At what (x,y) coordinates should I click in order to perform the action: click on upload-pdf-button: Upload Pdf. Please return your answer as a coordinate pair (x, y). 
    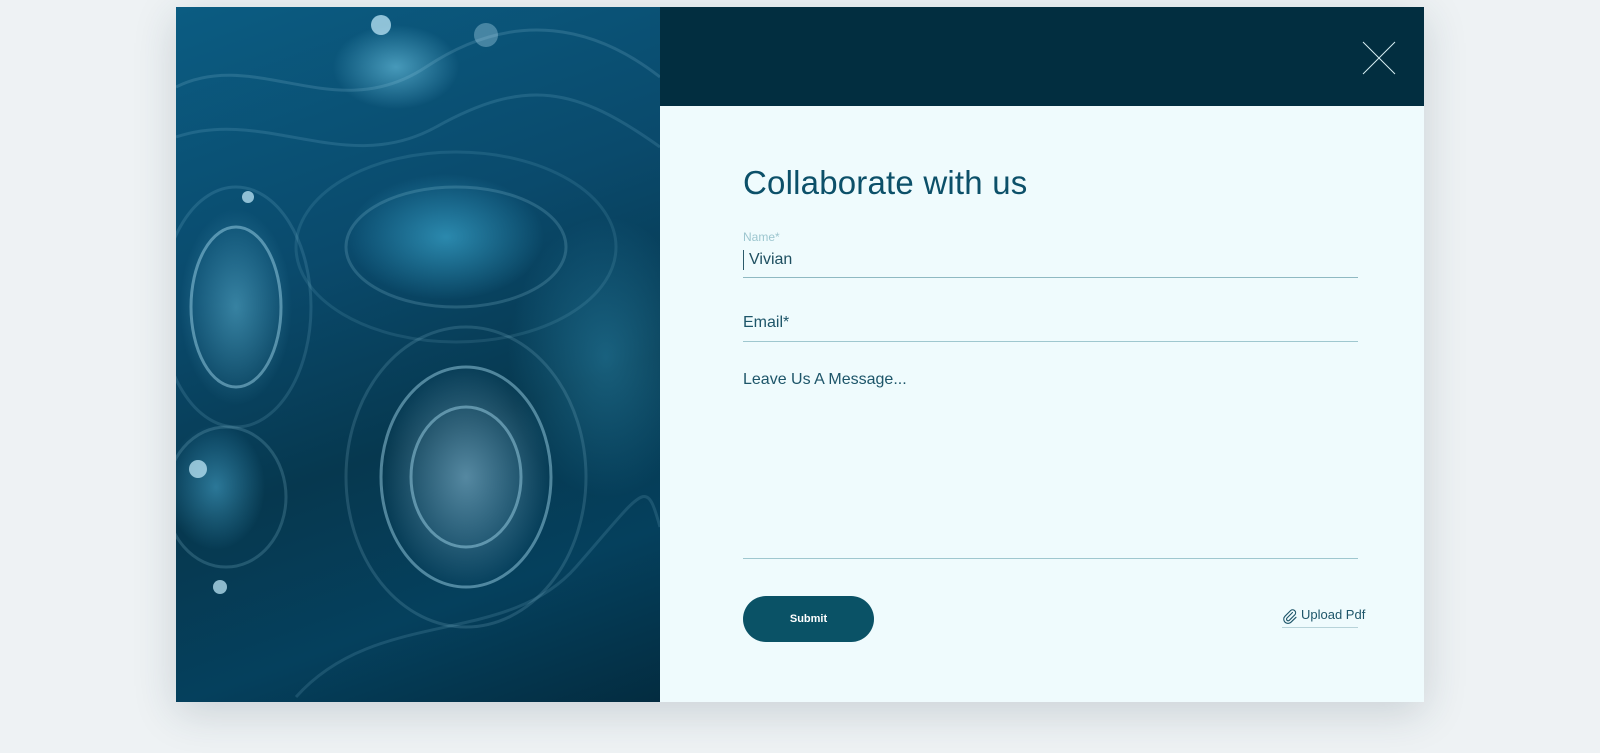
    Looking at the image, I should click on (1323, 616).